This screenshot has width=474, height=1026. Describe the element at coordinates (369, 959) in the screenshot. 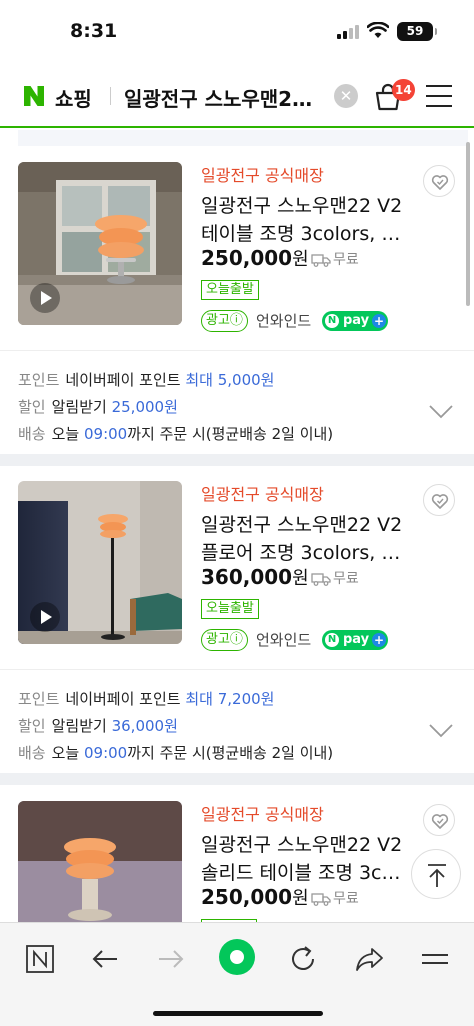

I see `share-icon` at that location.